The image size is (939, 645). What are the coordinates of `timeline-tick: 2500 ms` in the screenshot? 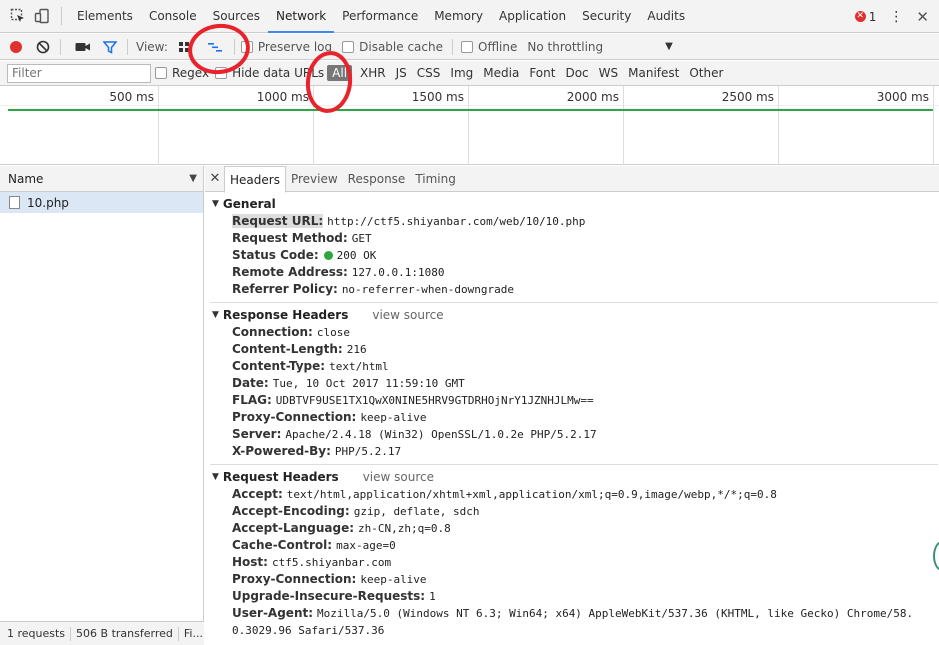 It's located at (701, 125).